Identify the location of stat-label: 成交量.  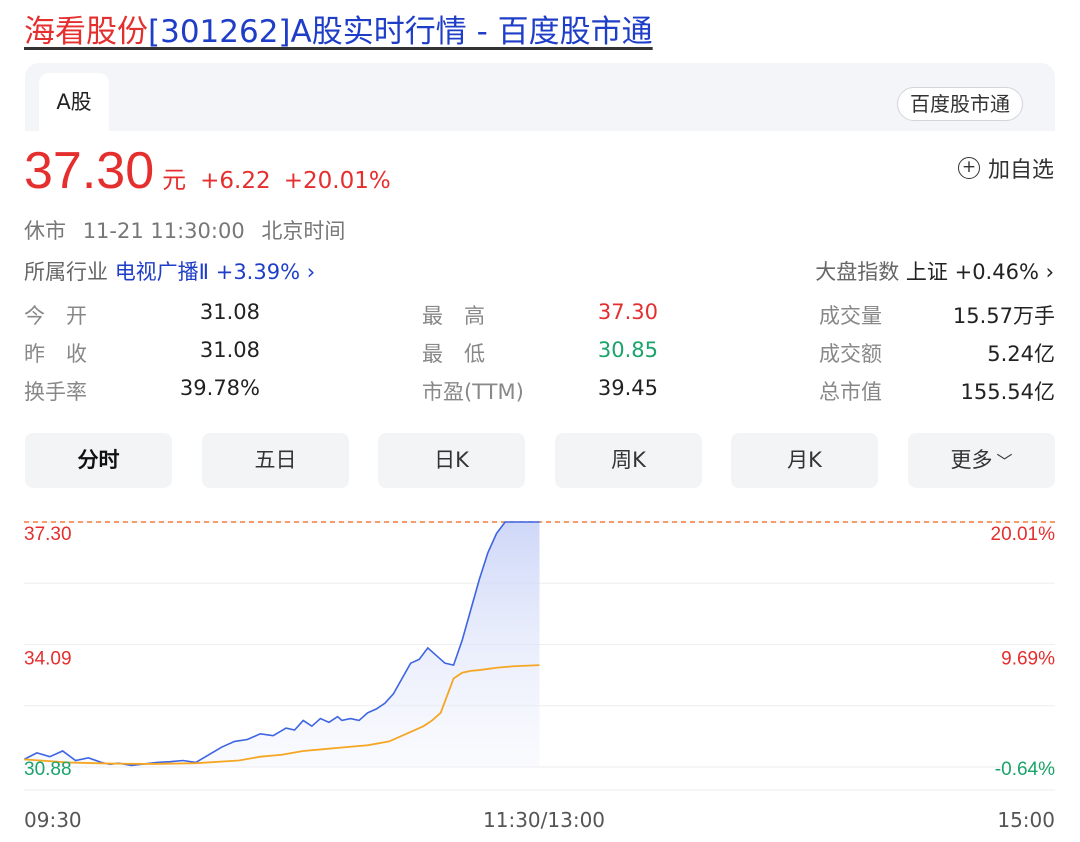
(850, 316).